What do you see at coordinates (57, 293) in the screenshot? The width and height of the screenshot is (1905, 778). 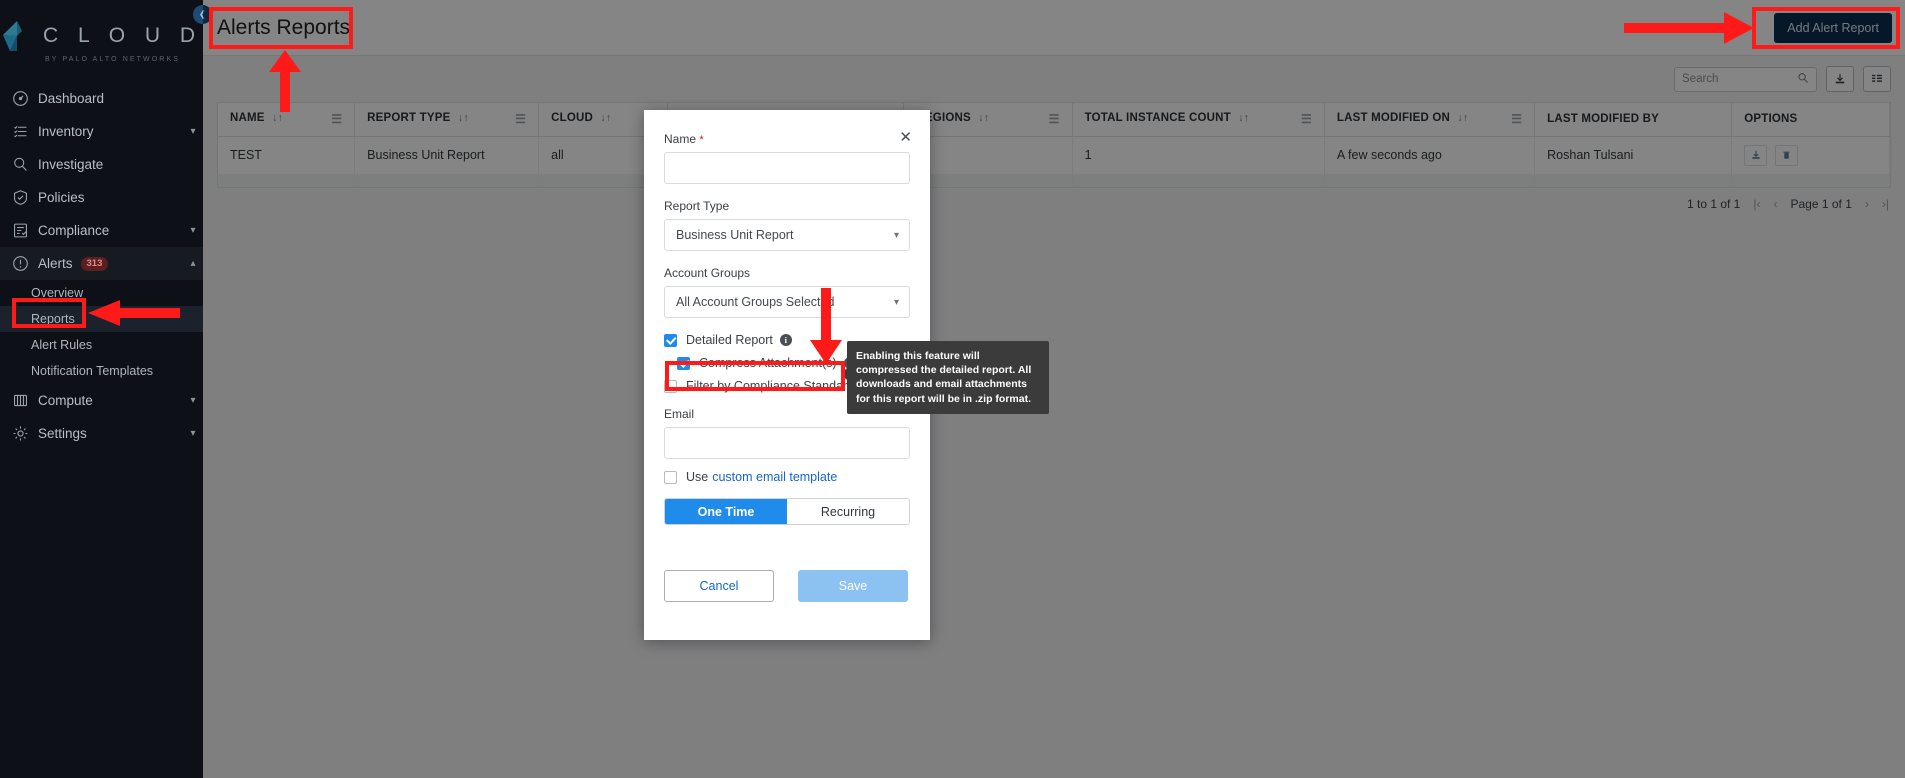 I see `sidebar-subitem-label: Overview` at bounding box center [57, 293].